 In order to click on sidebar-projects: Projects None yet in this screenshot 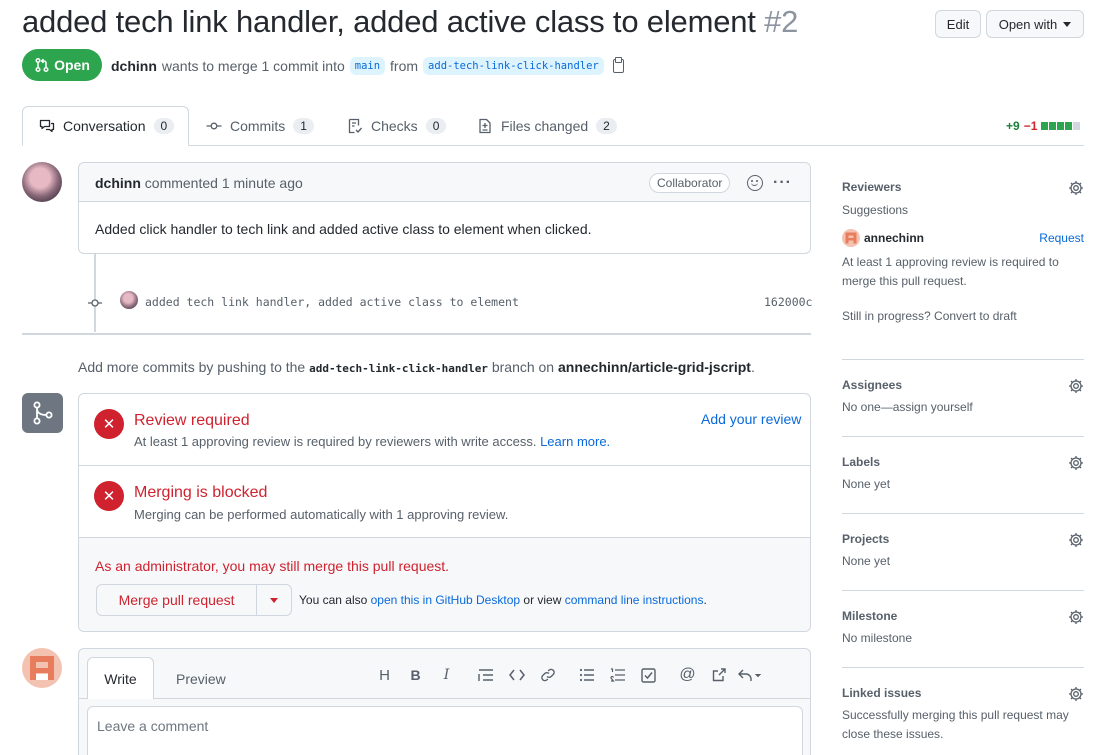, I will do `click(963, 551)`.